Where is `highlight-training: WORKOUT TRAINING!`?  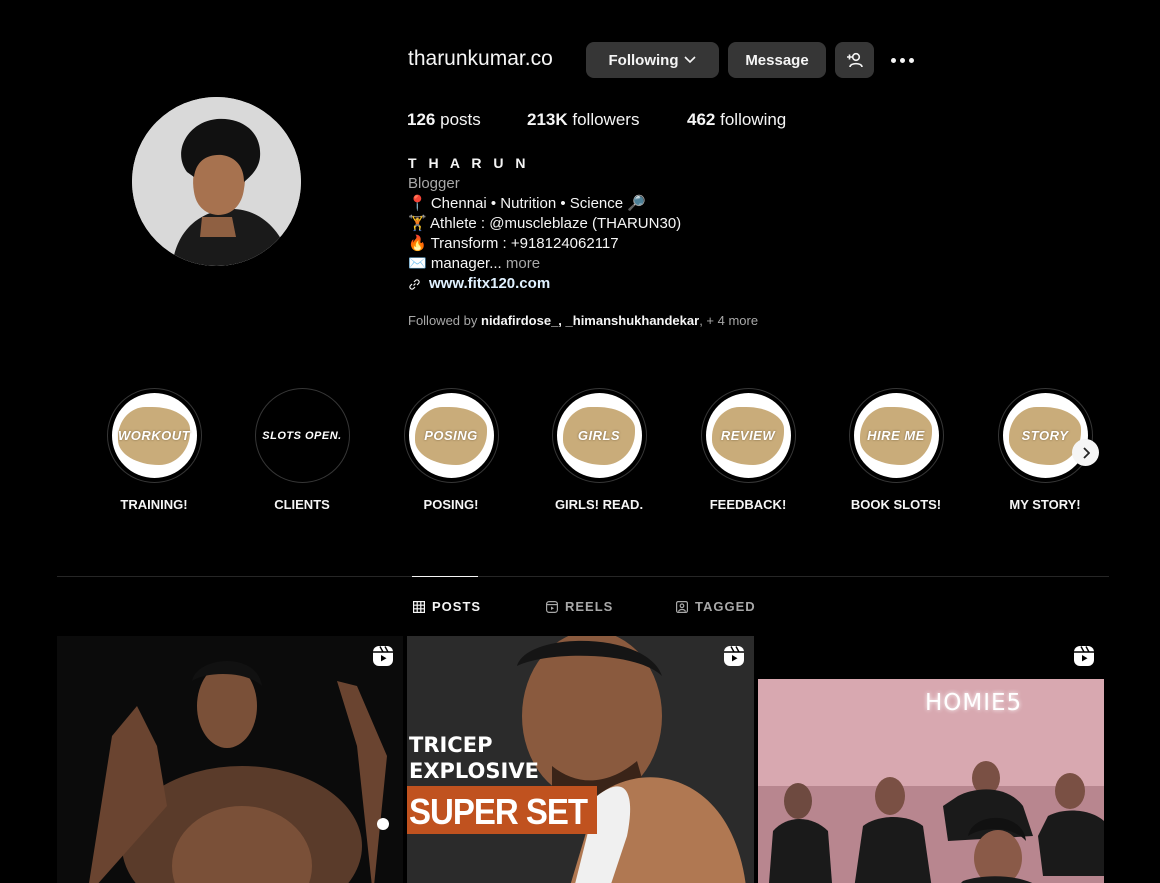
highlight-training: WORKOUT TRAINING! is located at coordinates (154, 450).